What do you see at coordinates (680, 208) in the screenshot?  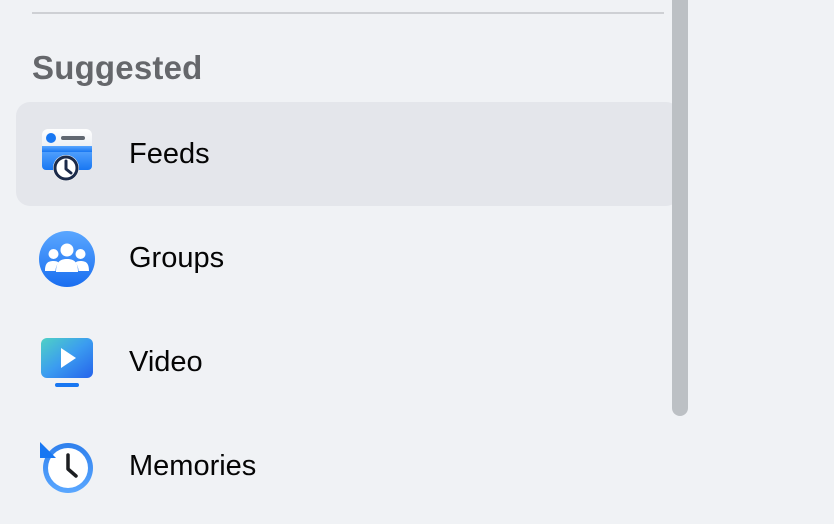 I see `sidebar-scrollbar-thumb` at bounding box center [680, 208].